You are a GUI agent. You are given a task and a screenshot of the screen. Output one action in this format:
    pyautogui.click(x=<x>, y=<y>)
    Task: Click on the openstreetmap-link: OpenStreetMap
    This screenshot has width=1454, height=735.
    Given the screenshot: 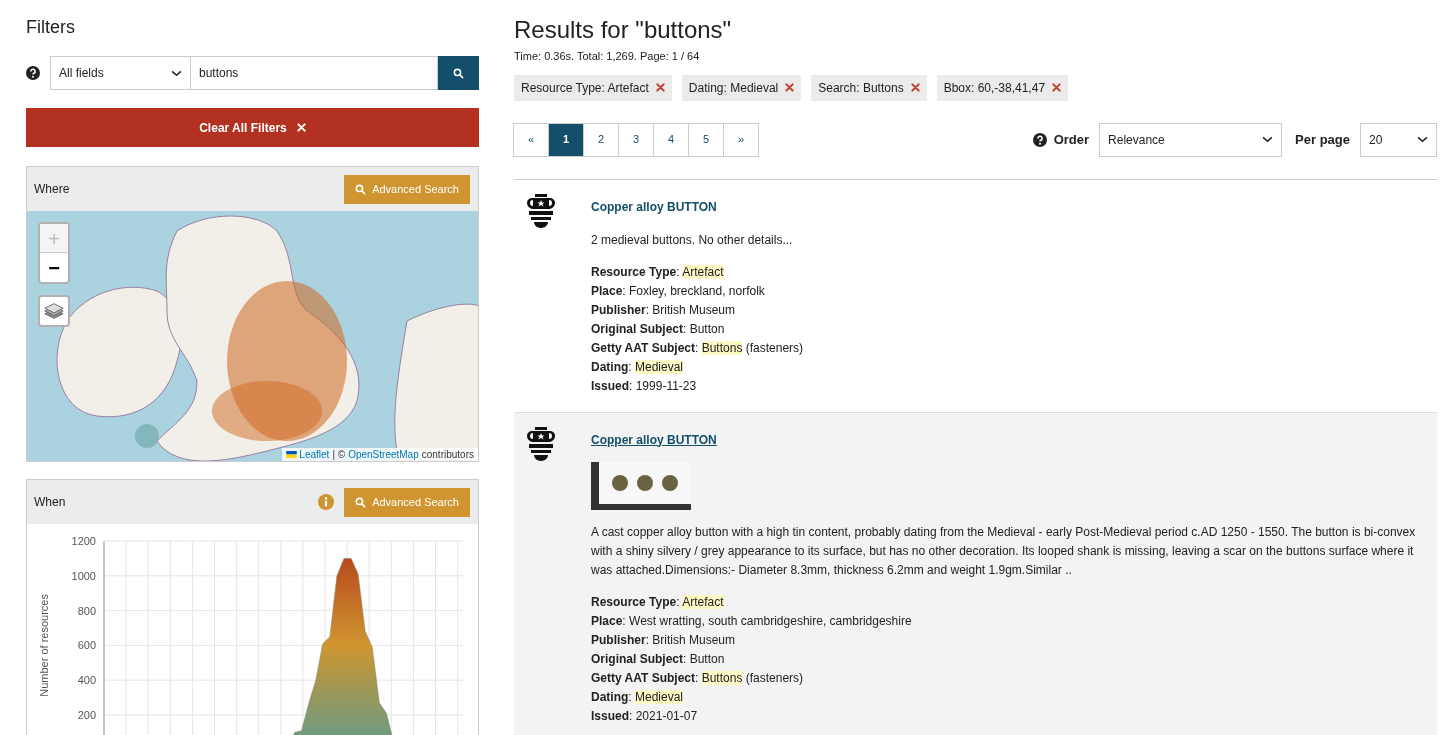 What is the action you would take?
    pyautogui.click(x=383, y=454)
    